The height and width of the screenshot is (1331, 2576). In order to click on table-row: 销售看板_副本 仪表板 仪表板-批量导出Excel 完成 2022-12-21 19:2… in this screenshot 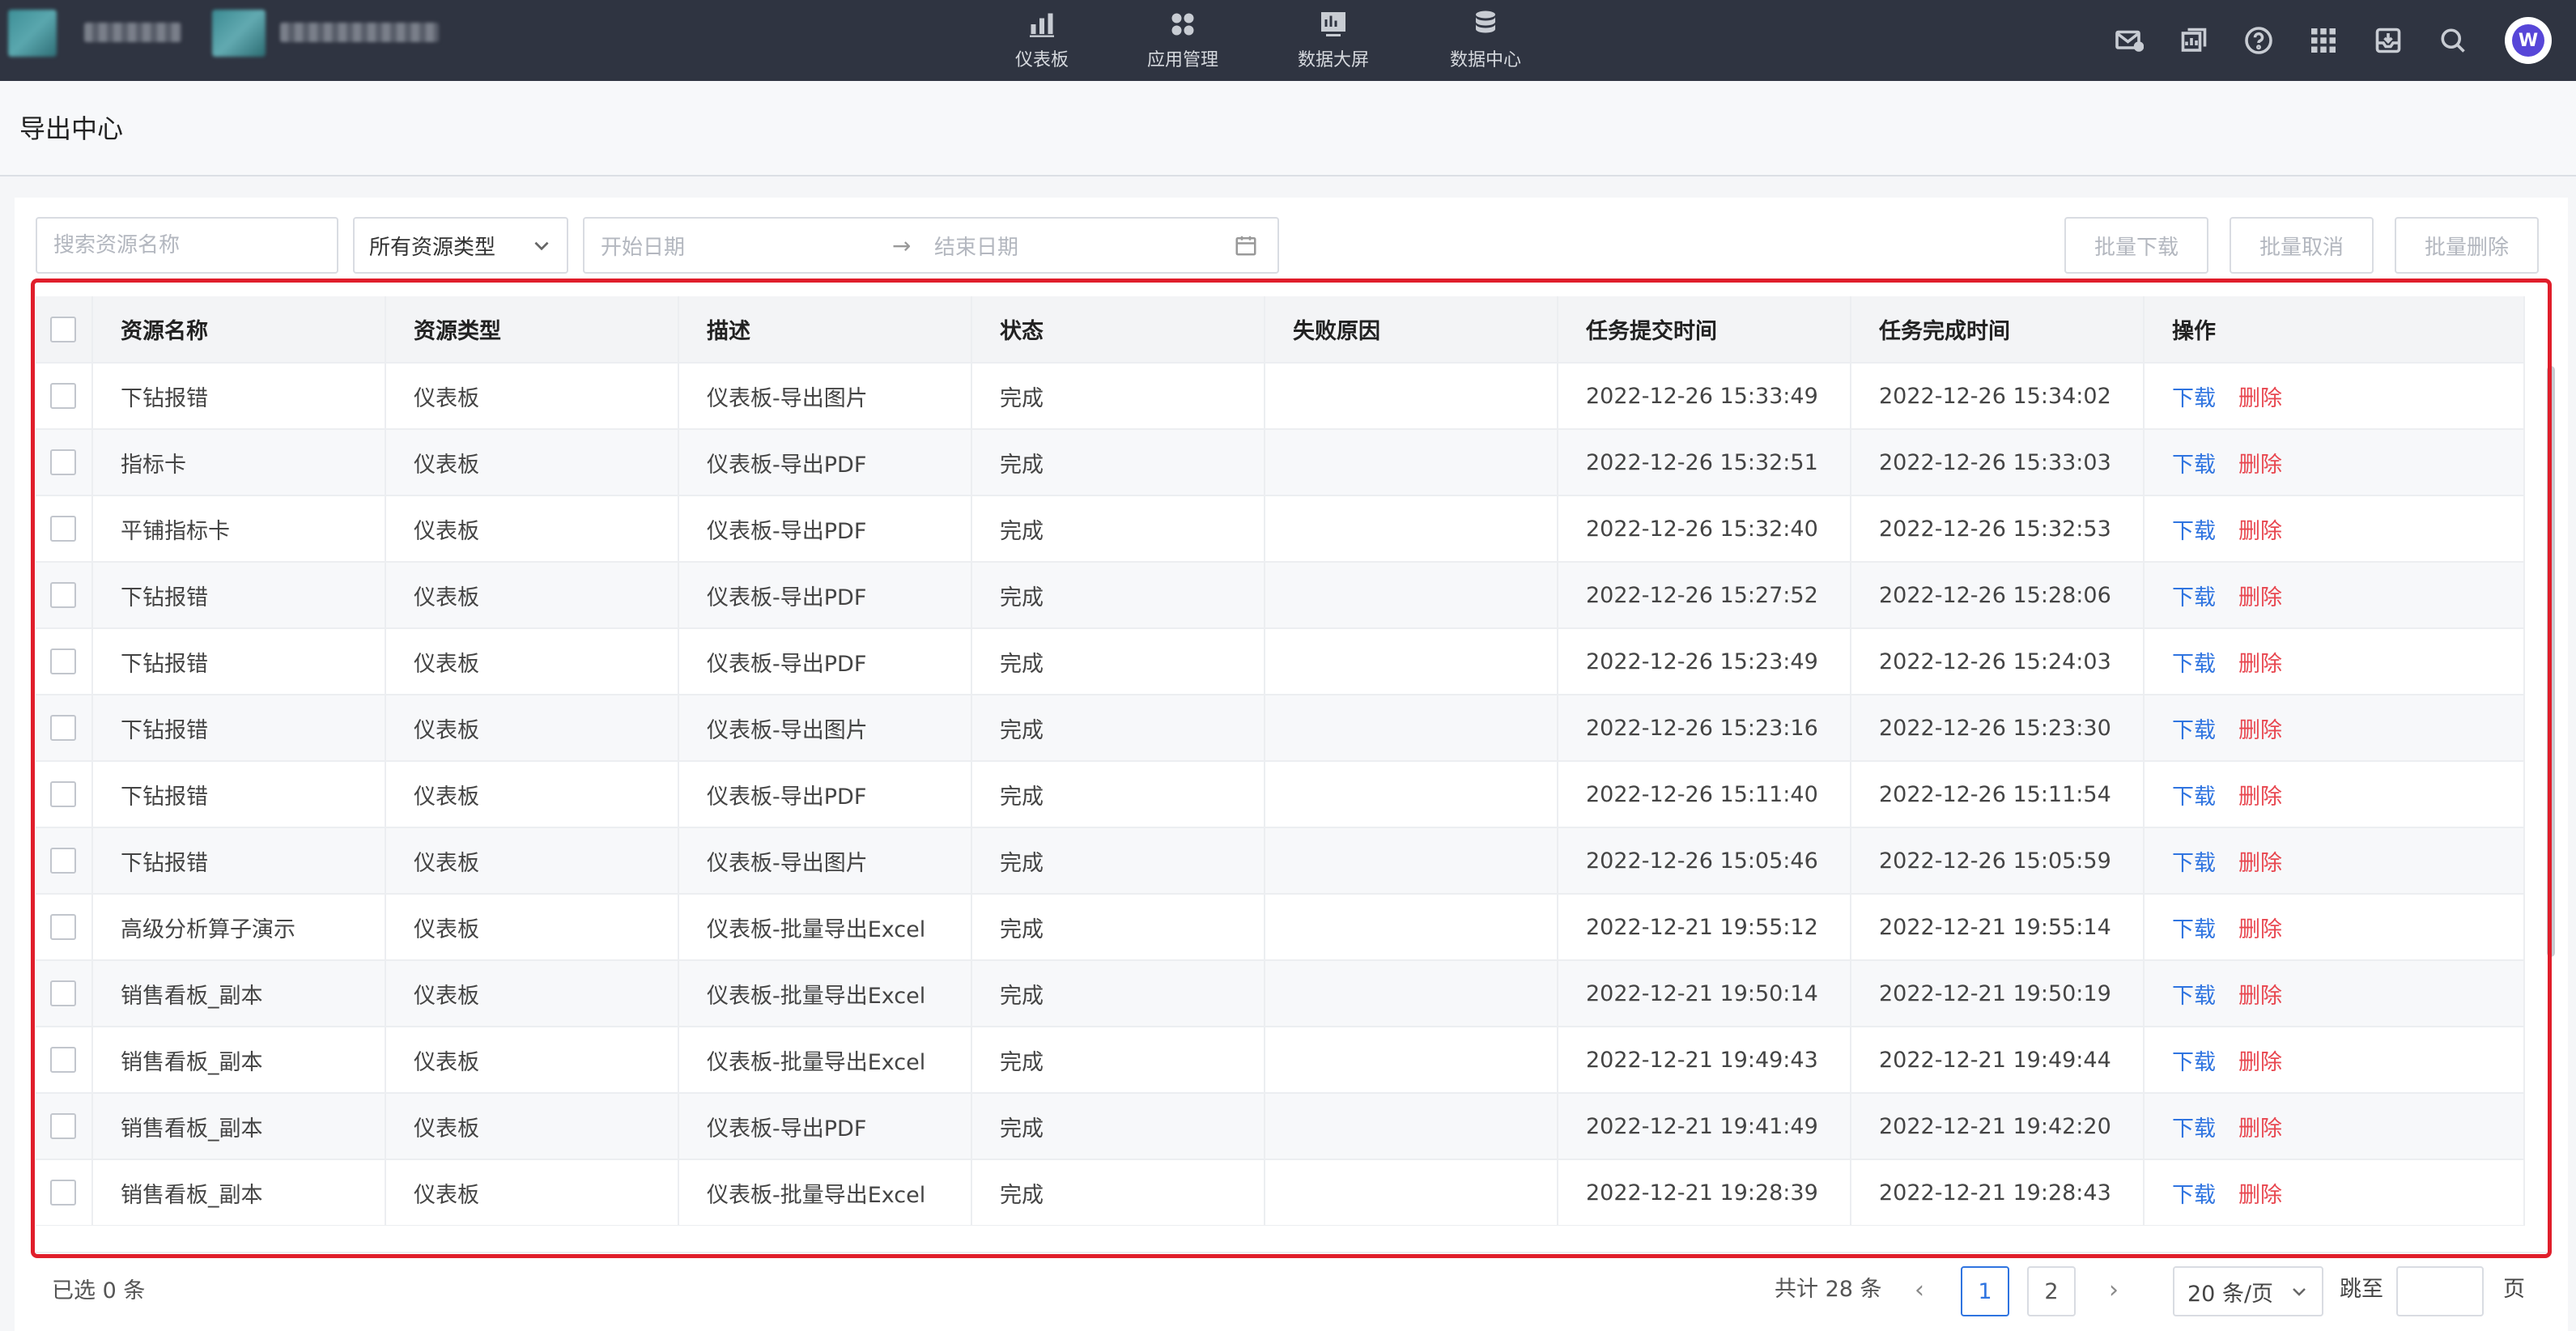, I will do `click(1281, 1192)`.